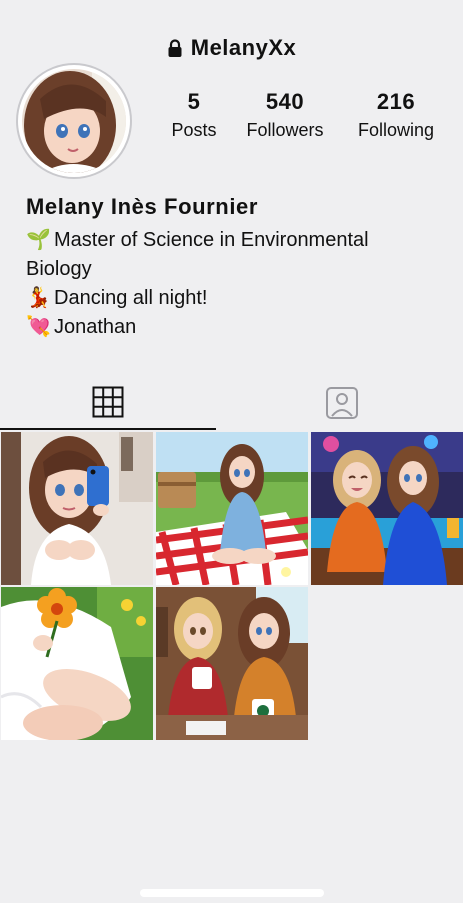 The width and height of the screenshot is (463, 903). What do you see at coordinates (285, 130) in the screenshot?
I see `followers-label: Followers` at bounding box center [285, 130].